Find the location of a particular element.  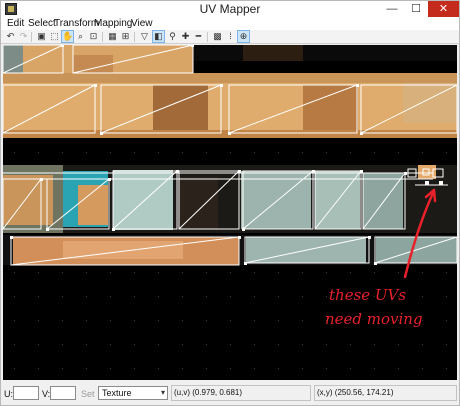

menu-mapping: Mapping is located at coordinates (113, 23).